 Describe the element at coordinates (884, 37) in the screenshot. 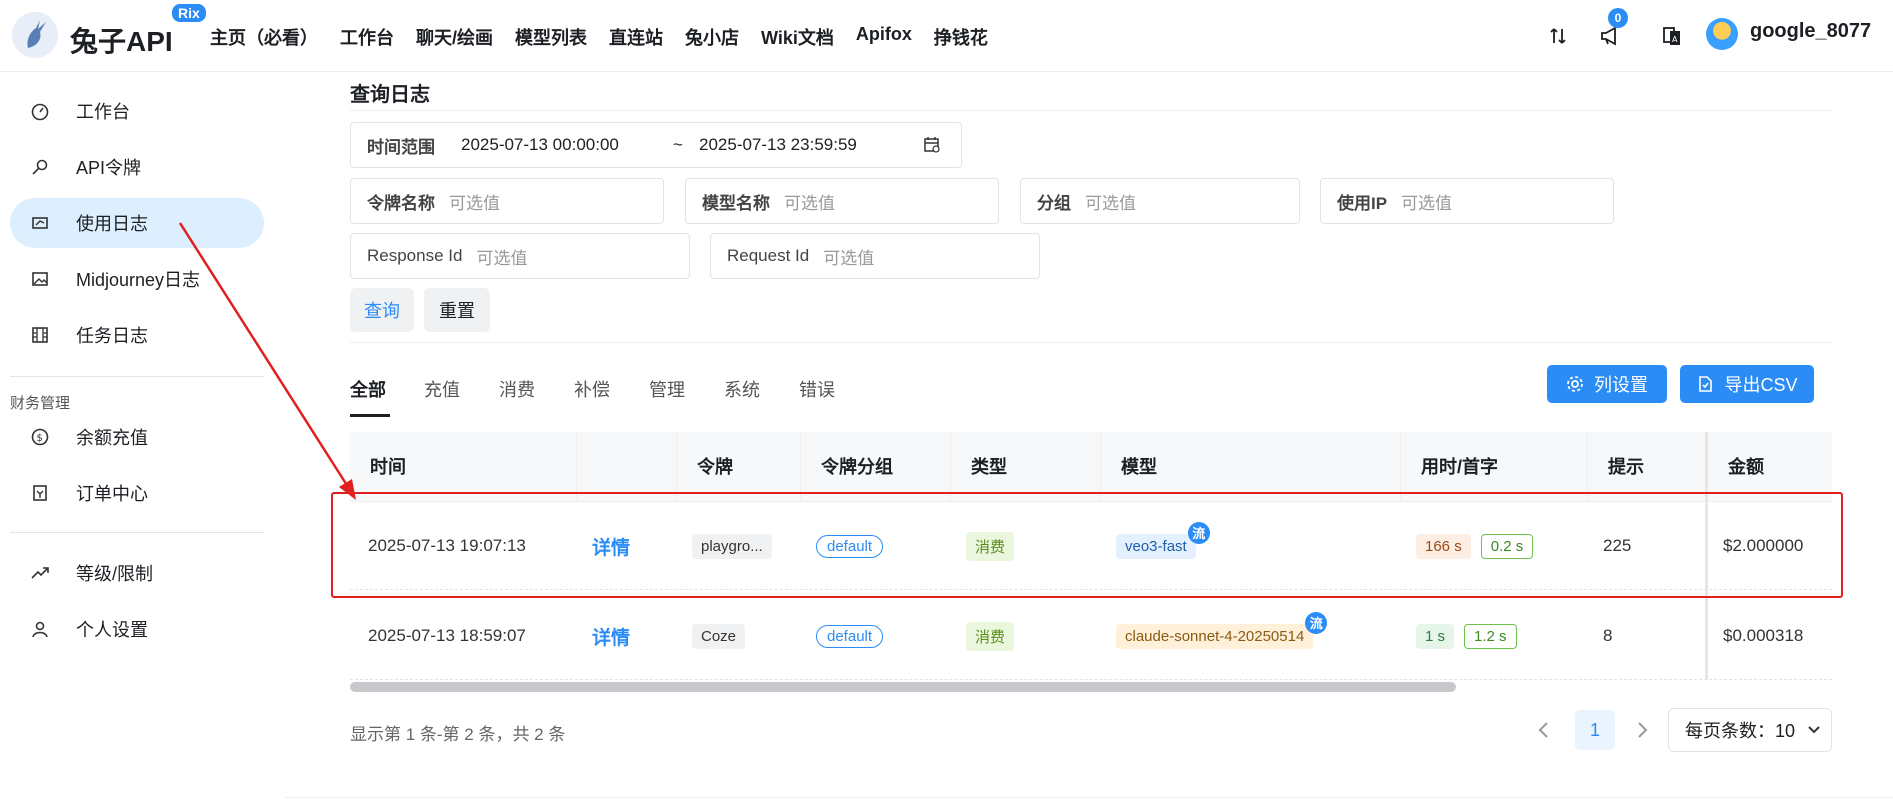

I see `nav-apifox: Apifox` at that location.